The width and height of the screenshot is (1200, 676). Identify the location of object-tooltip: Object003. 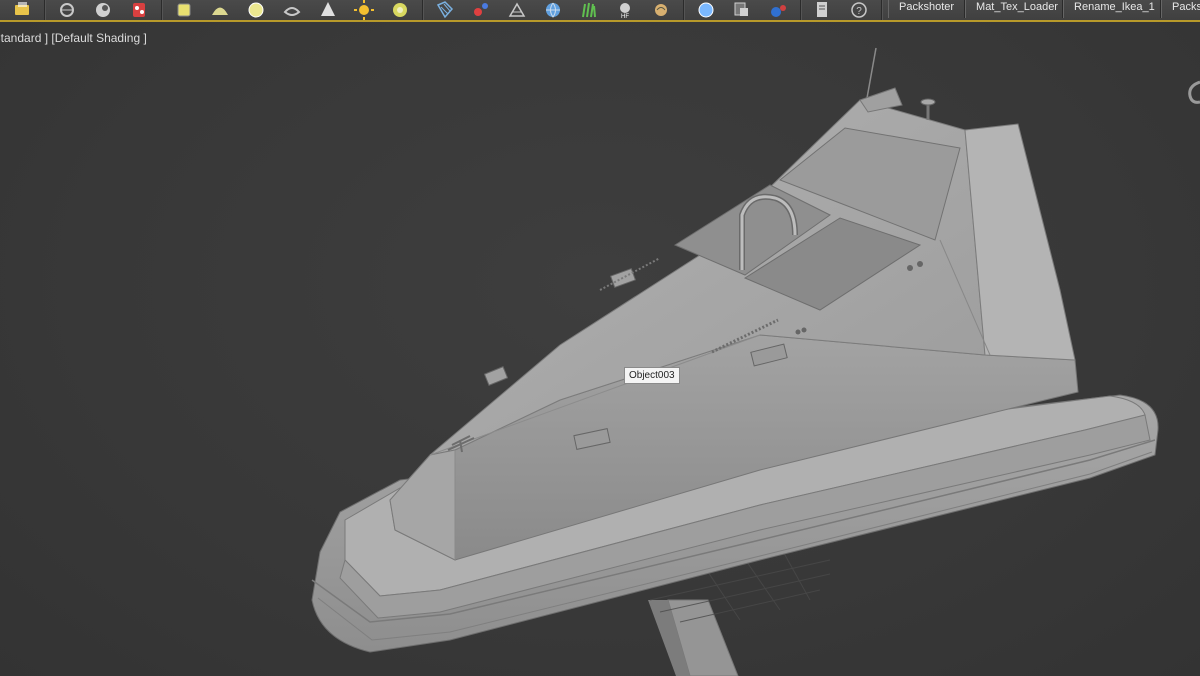
(652, 375).